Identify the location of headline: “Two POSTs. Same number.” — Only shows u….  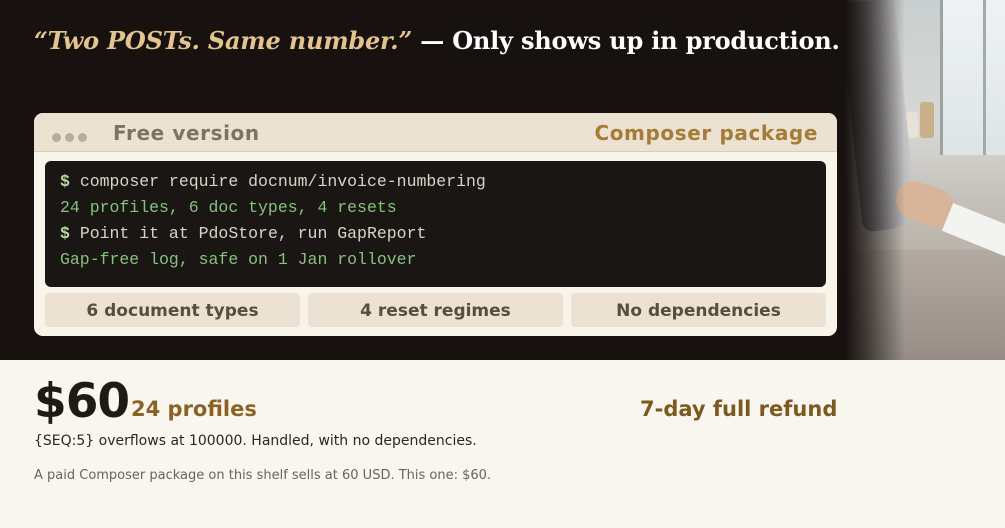
(437, 40).